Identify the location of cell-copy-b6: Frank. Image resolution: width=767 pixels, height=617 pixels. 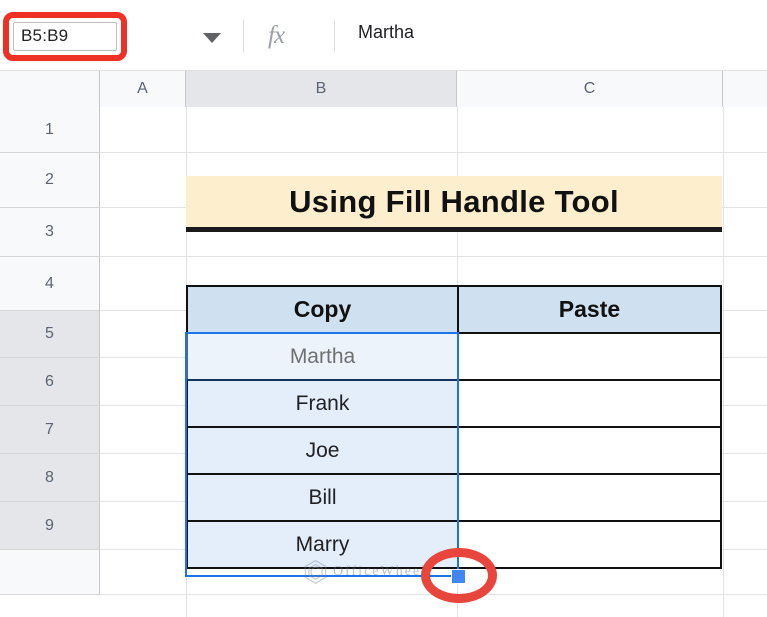
(322, 403).